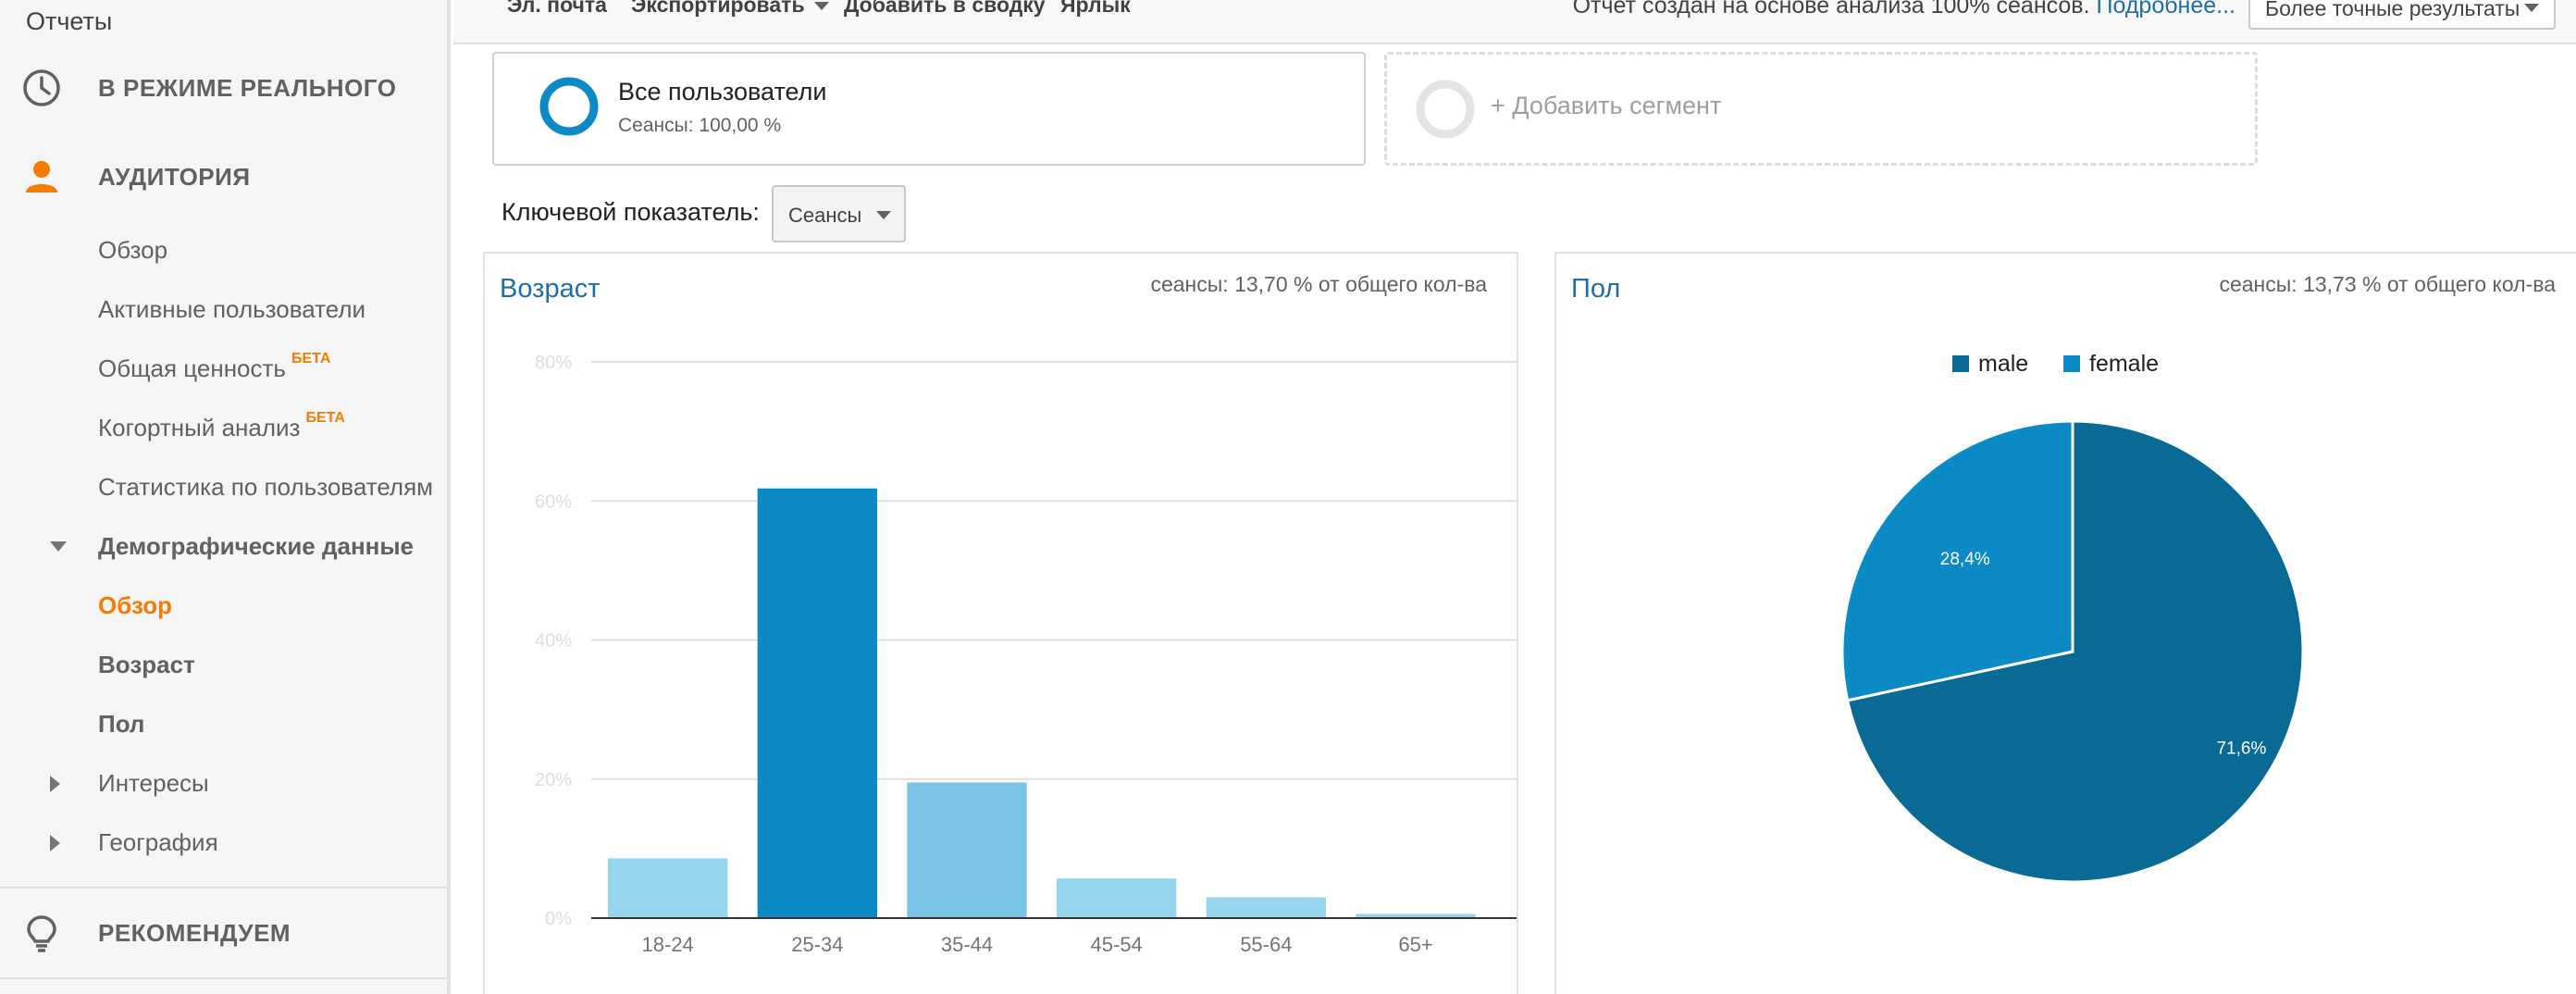 This screenshot has width=2576, height=994. What do you see at coordinates (1821, 109) in the screenshot?
I see `add-segment-button: + Добавить сегмент` at bounding box center [1821, 109].